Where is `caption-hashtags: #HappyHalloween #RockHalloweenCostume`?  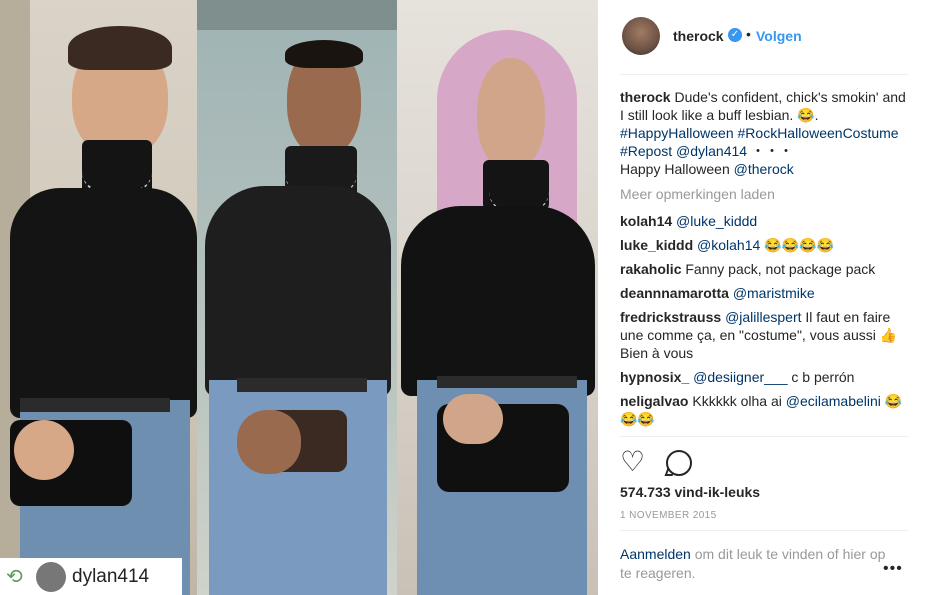 caption-hashtags: #HappyHalloween #RockHalloweenCostume is located at coordinates (759, 133).